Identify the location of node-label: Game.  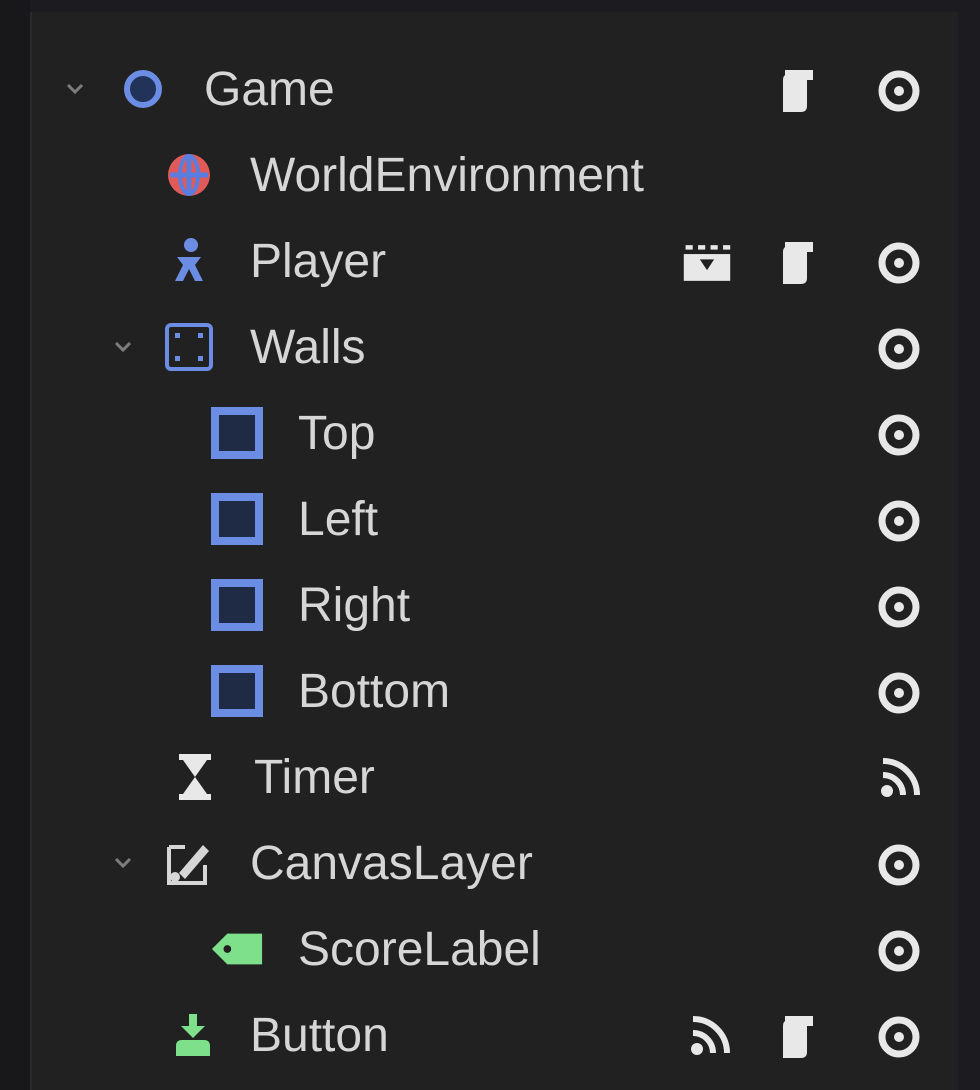
(269, 89).